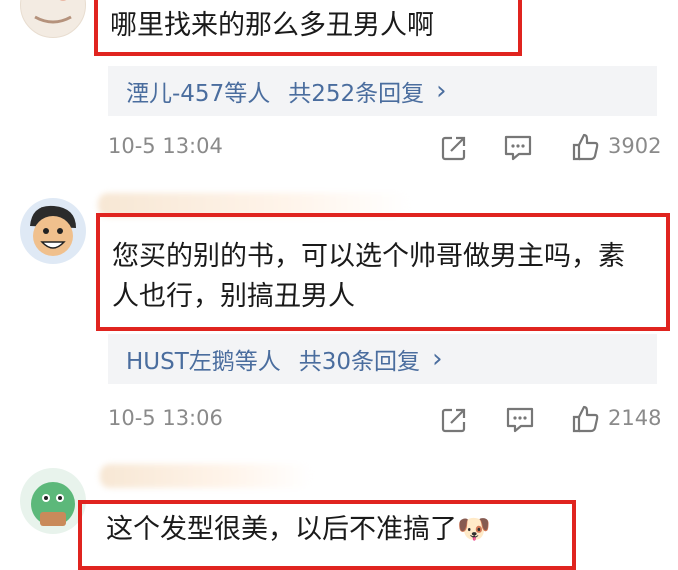  I want to click on comment-highlight-box: 哪里找来的那么多丑男人啊, so click(308, 28).